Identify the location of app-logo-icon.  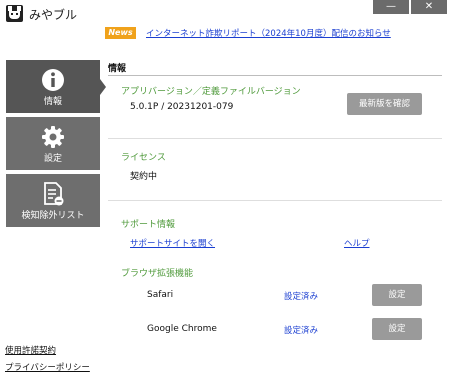
(14, 13).